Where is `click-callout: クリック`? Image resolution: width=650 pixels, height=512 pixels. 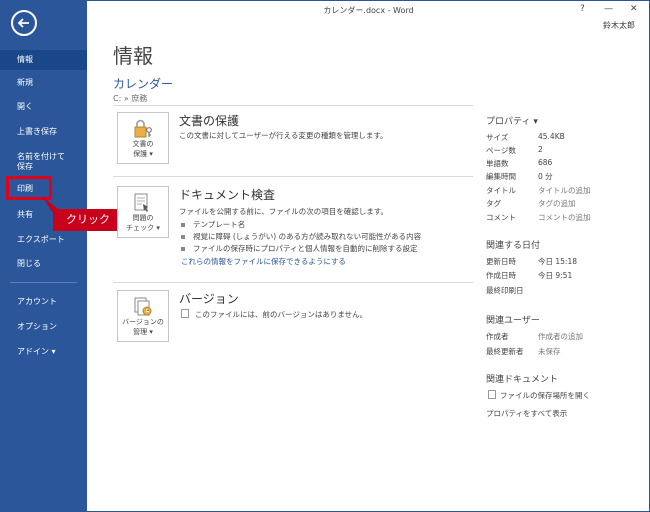 click-callout: クリック is located at coordinates (88, 220).